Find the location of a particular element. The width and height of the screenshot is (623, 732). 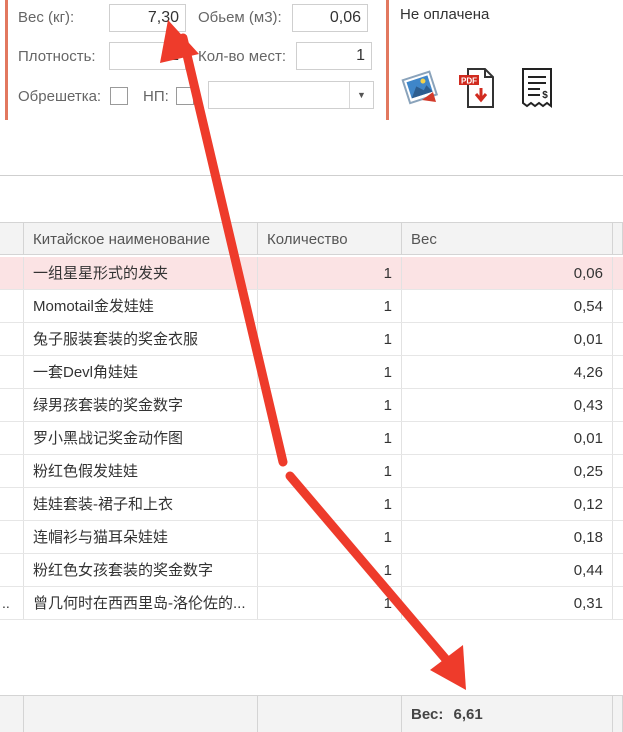

cell-name: 兔子服装套装的奖金衣服 is located at coordinates (141, 339).